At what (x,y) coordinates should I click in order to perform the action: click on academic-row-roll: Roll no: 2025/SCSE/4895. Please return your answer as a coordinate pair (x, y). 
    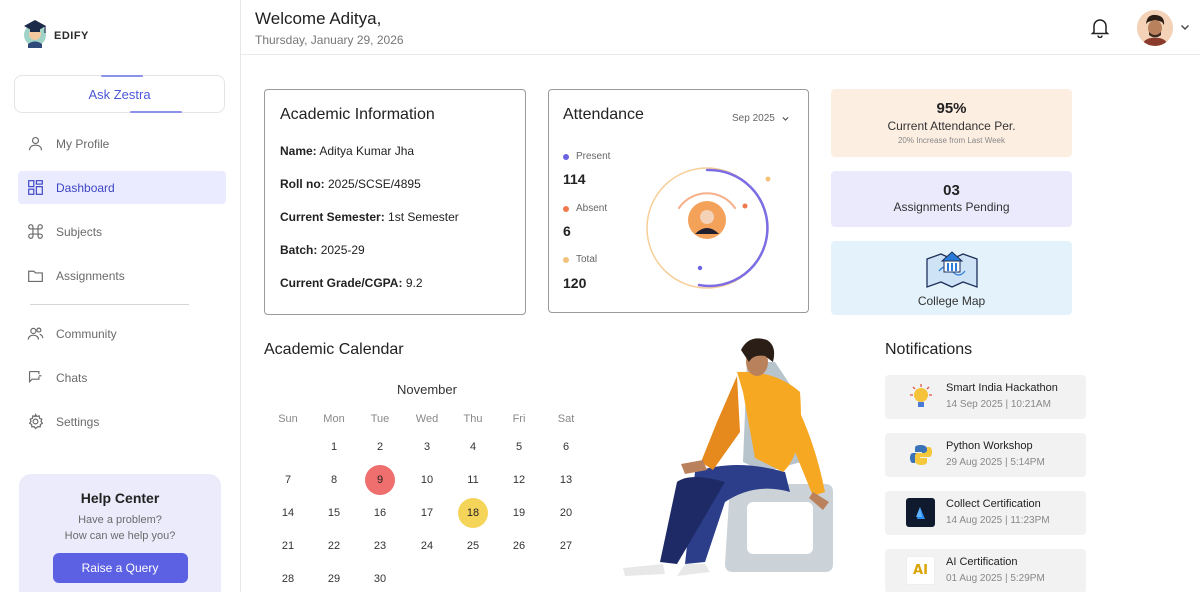
    Looking at the image, I should click on (350, 184).